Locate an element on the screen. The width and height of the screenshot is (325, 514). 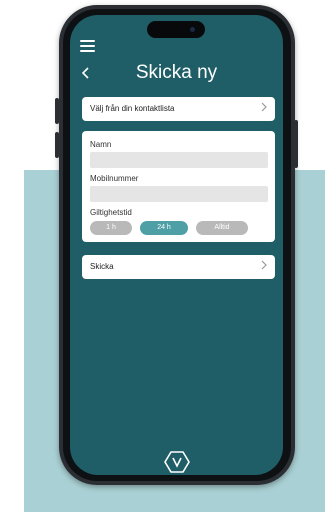
validity-option-always: Alltid is located at coordinates (222, 228).